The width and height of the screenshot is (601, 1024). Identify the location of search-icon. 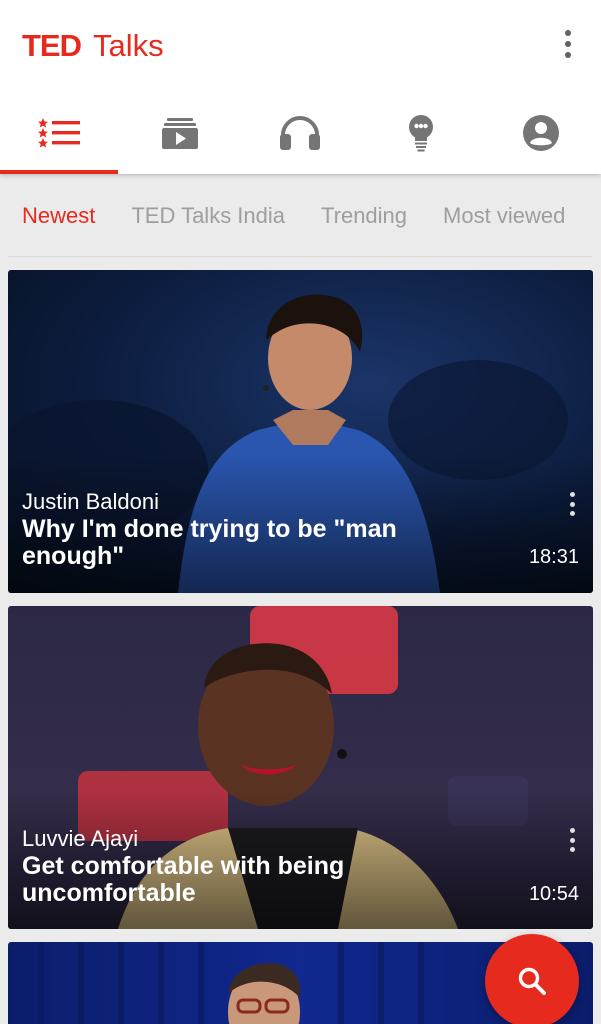
(532, 981).